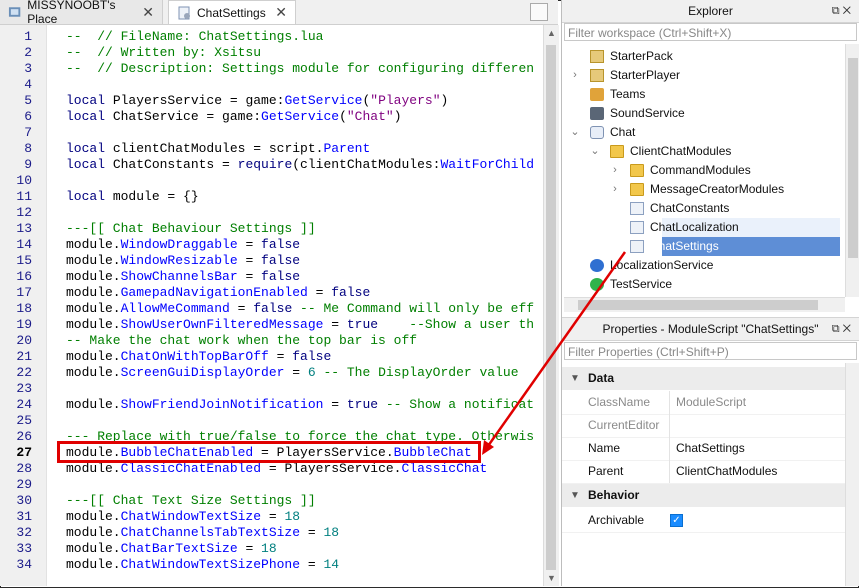 The image size is (859, 588). Describe the element at coordinates (28, 100) in the screenshot. I see `line-number: 5` at that location.